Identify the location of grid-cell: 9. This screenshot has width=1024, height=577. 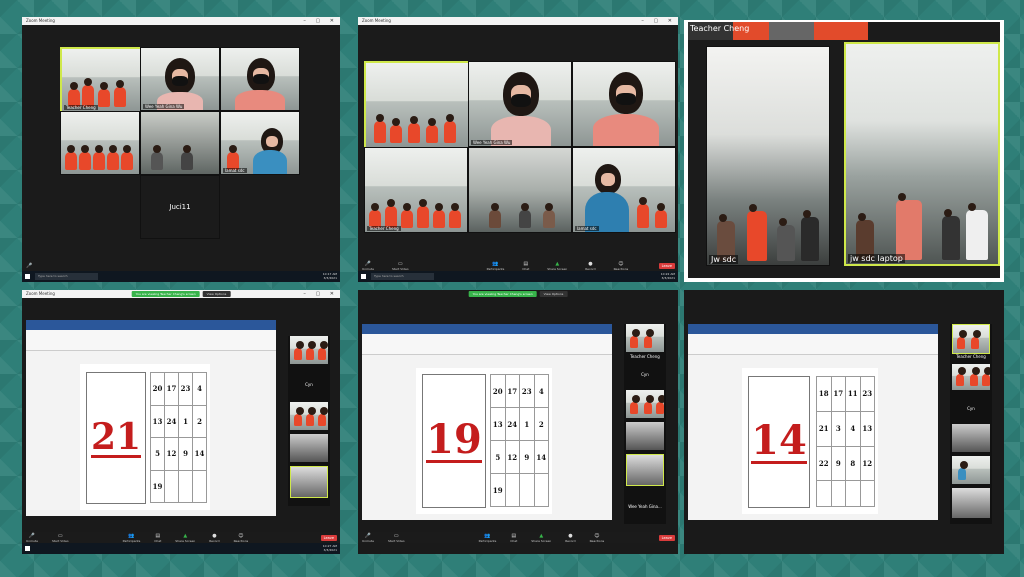
(838, 464).